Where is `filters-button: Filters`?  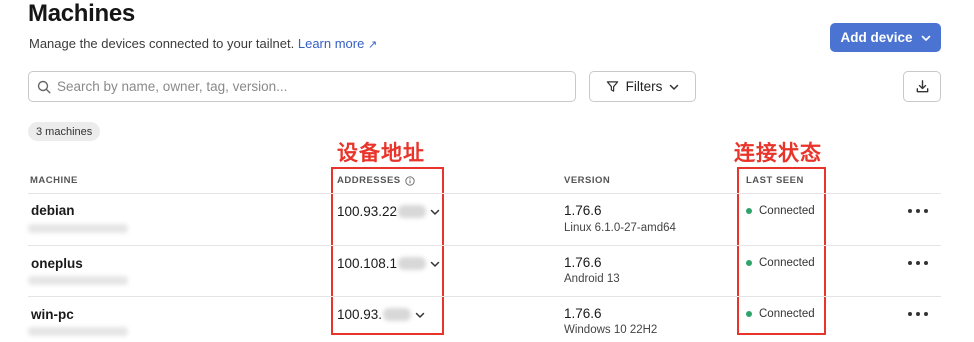 filters-button: Filters is located at coordinates (642, 86).